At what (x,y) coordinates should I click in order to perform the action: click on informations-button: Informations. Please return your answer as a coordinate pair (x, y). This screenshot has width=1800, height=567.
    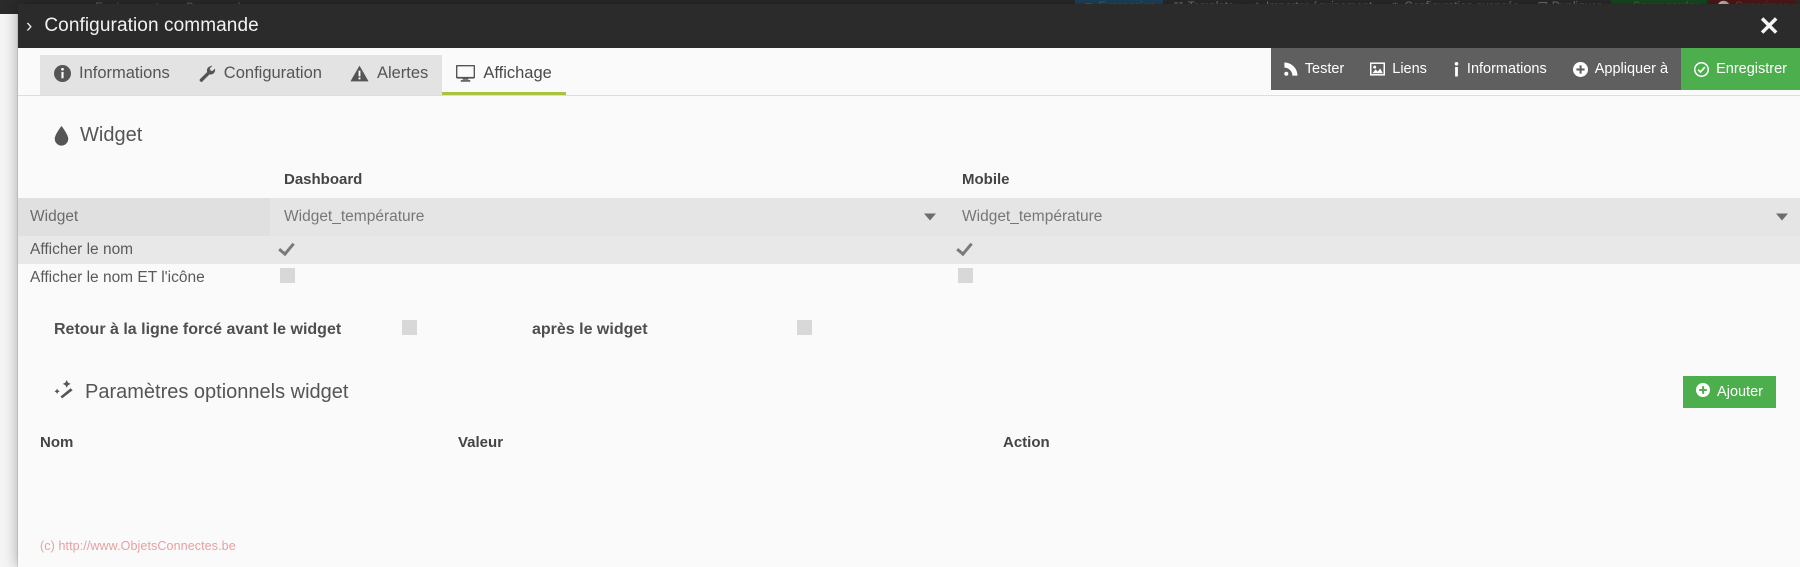
    Looking at the image, I should click on (1499, 69).